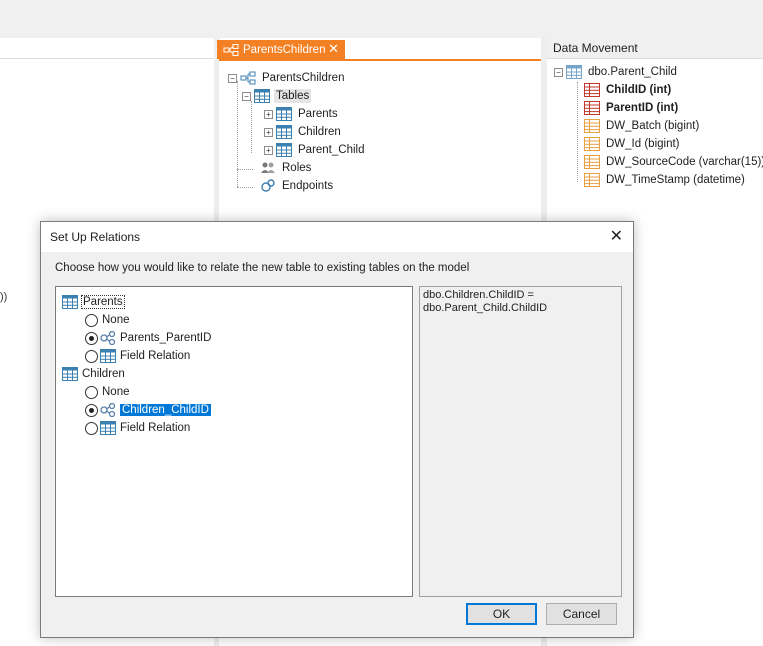 This screenshot has height=646, width=763. What do you see at coordinates (381, 19) in the screenshot?
I see `top-toolbar-area` at bounding box center [381, 19].